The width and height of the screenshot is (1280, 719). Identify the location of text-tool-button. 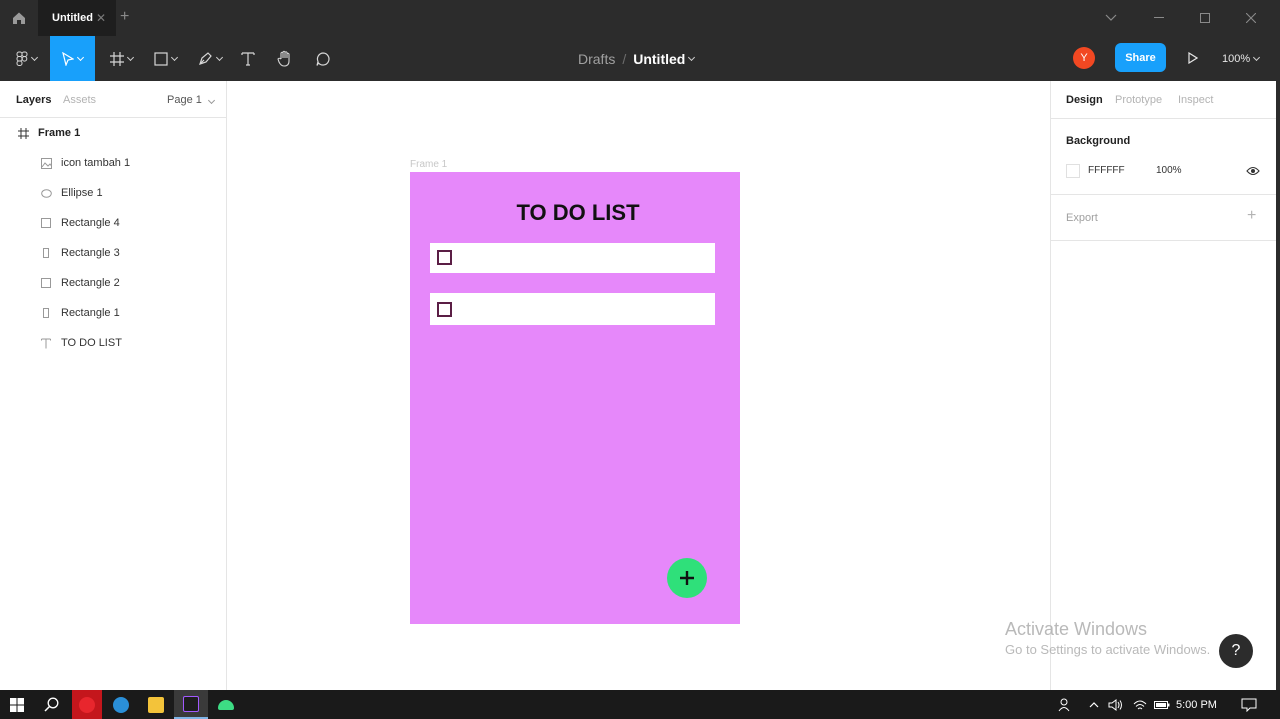
(248, 58).